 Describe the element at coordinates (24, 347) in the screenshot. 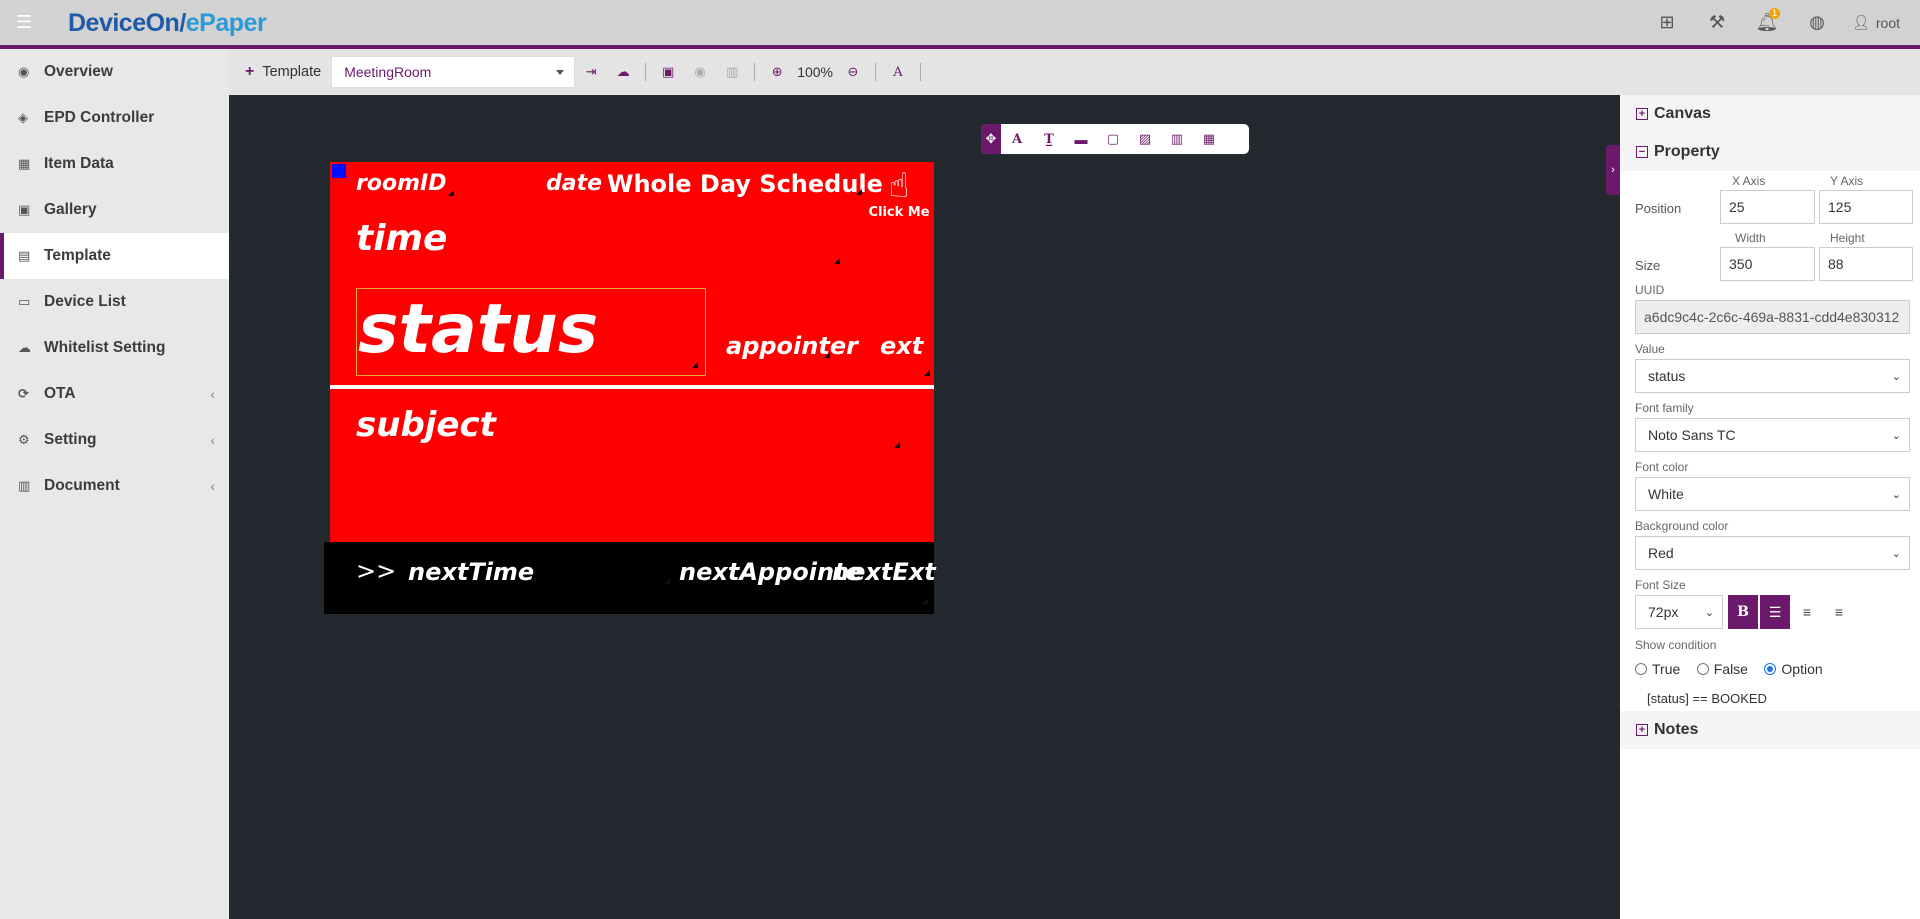

I see `cloud-upload-icon: ☁` at that location.